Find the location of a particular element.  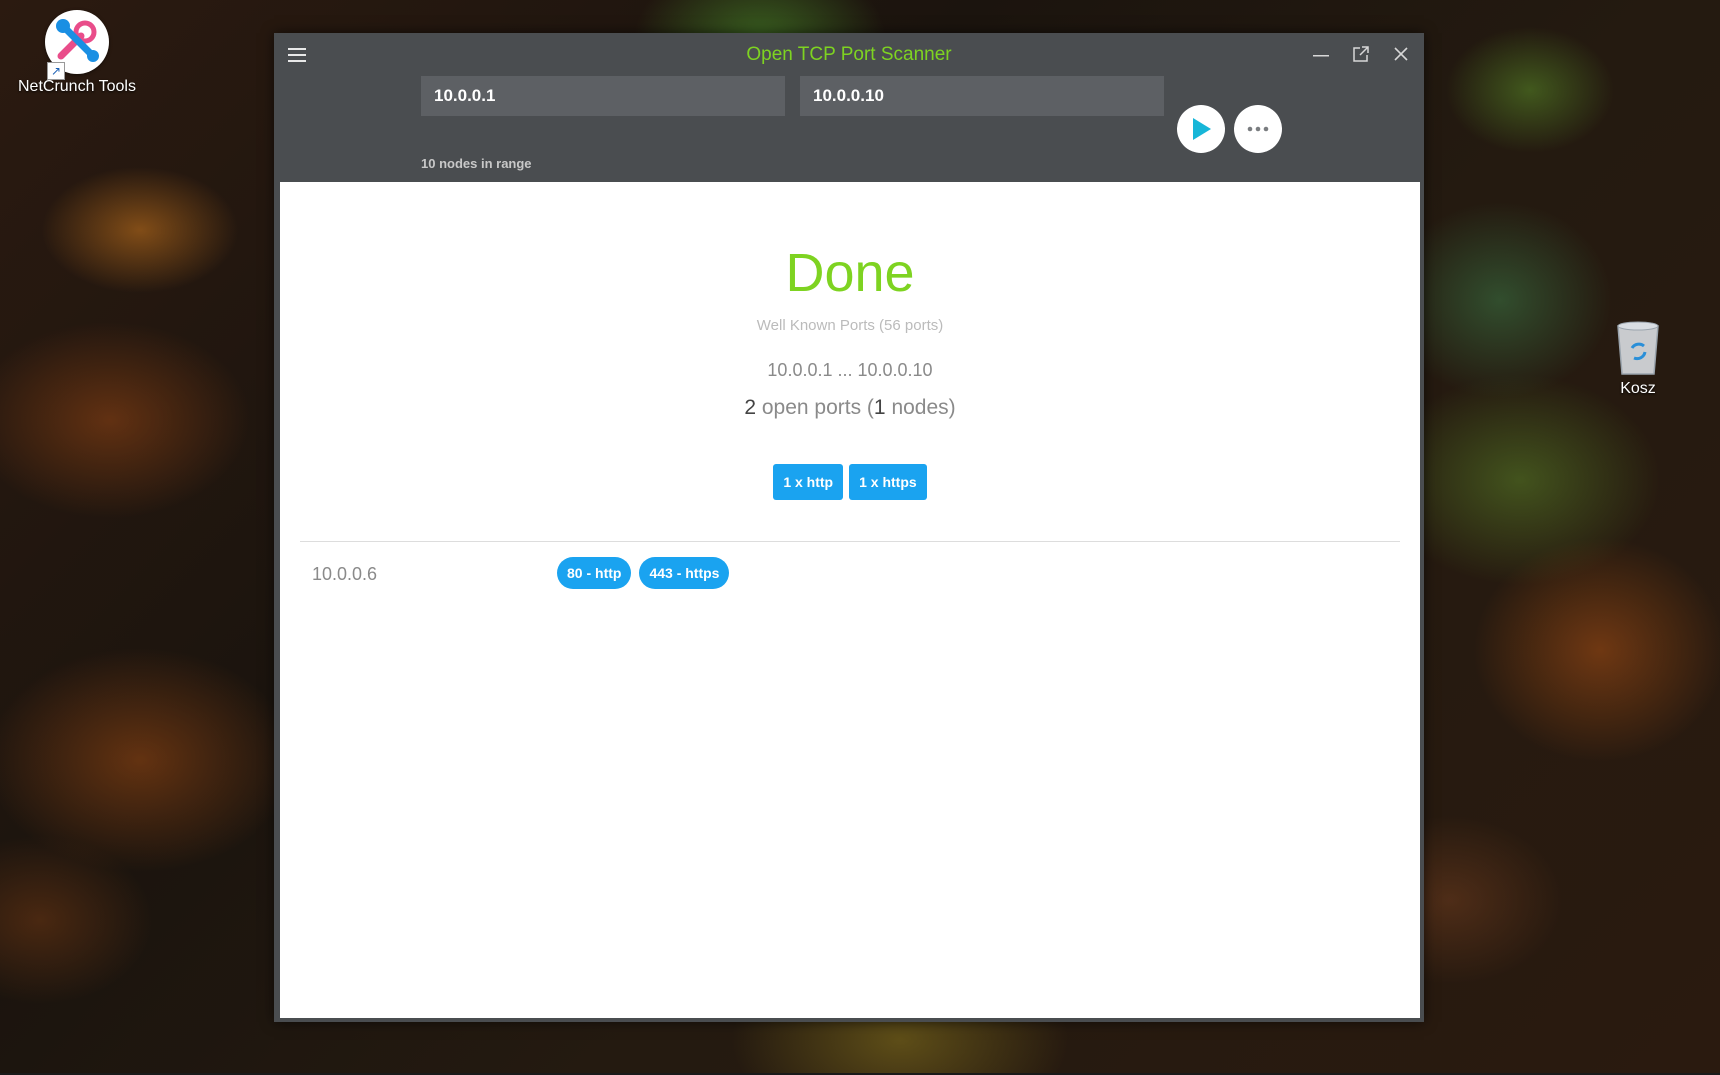

popout-button is located at coordinates (1361, 54).